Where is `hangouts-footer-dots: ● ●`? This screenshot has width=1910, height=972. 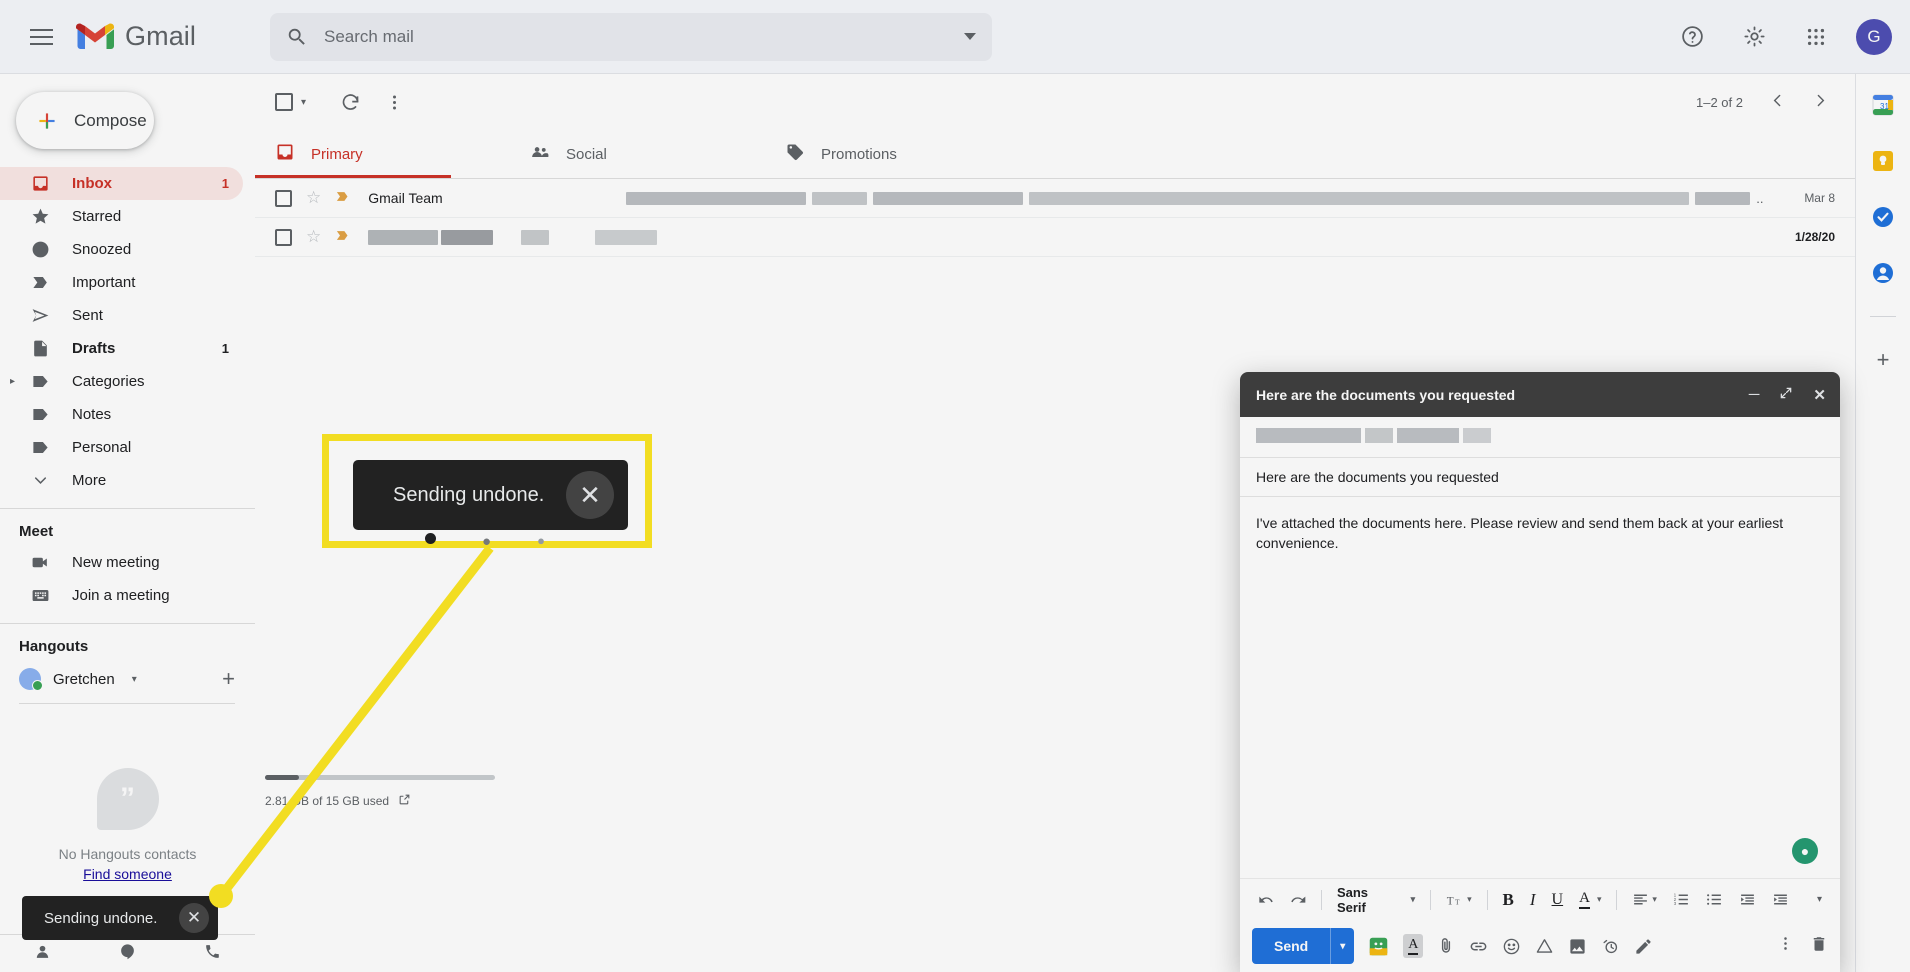
hangouts-footer-dots: ● ● is located at coordinates (485, 541).